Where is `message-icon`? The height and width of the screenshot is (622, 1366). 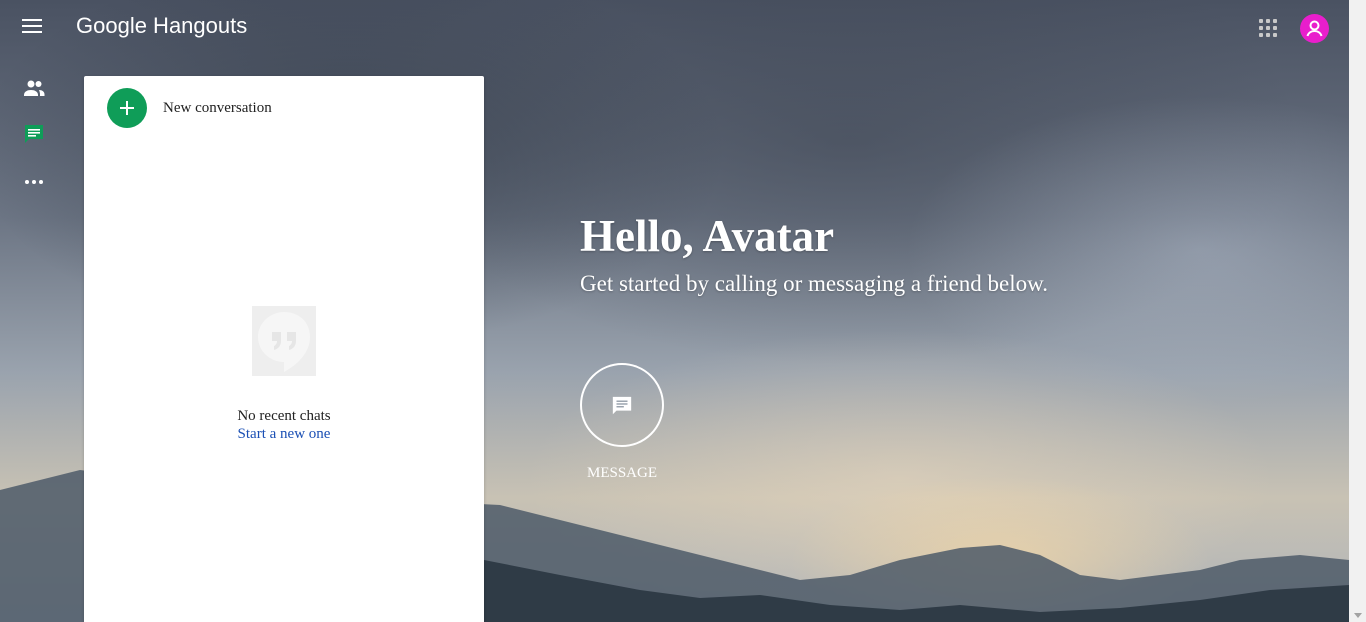 message-icon is located at coordinates (622, 405).